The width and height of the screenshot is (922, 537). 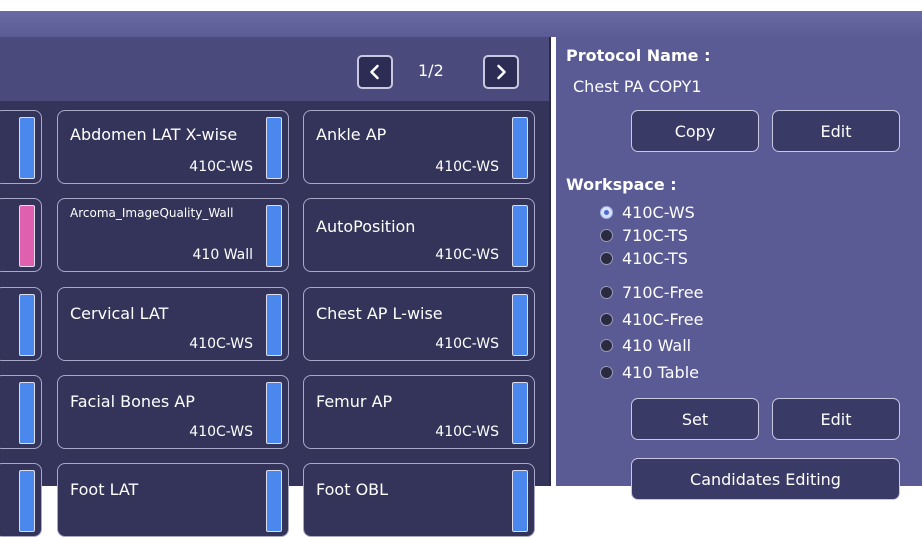 I want to click on protocol-card-workspace: 410 Wall, so click(x=222, y=255).